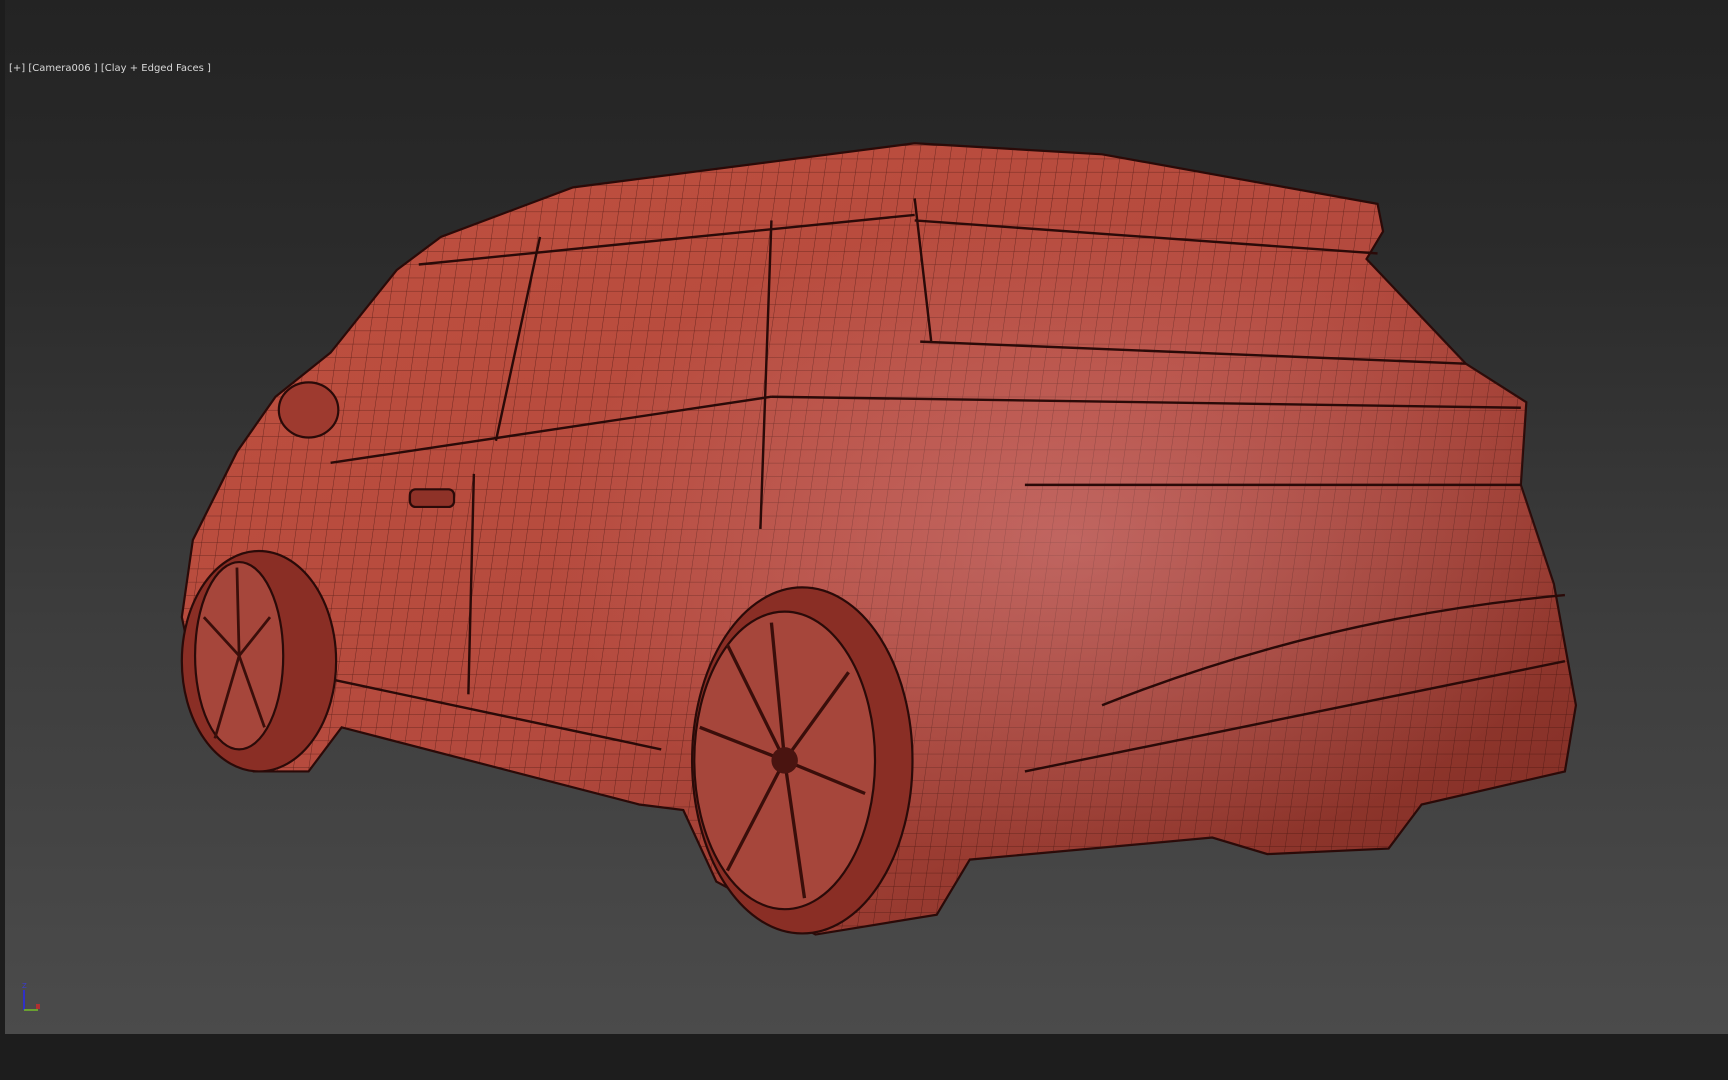 The height and width of the screenshot is (1080, 1728). What do you see at coordinates (259, 661) in the screenshot?
I see `front-wheel` at bounding box center [259, 661].